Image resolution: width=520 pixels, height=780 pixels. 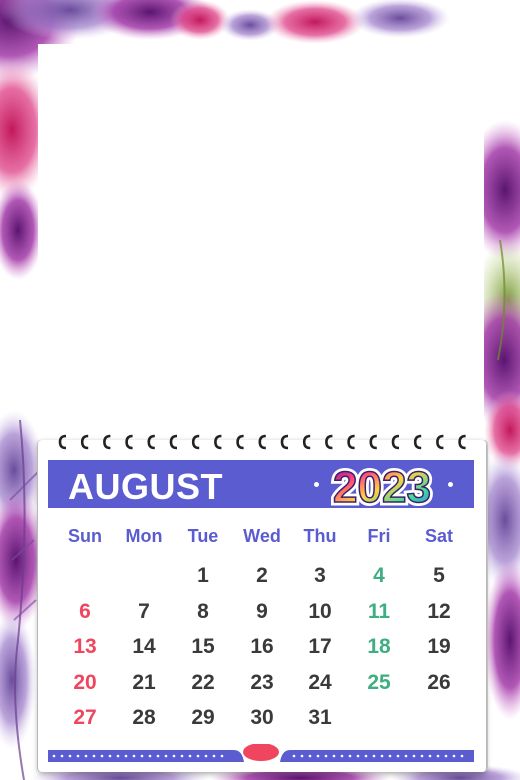 I want to click on day-cell: 20, so click(x=85, y=682).